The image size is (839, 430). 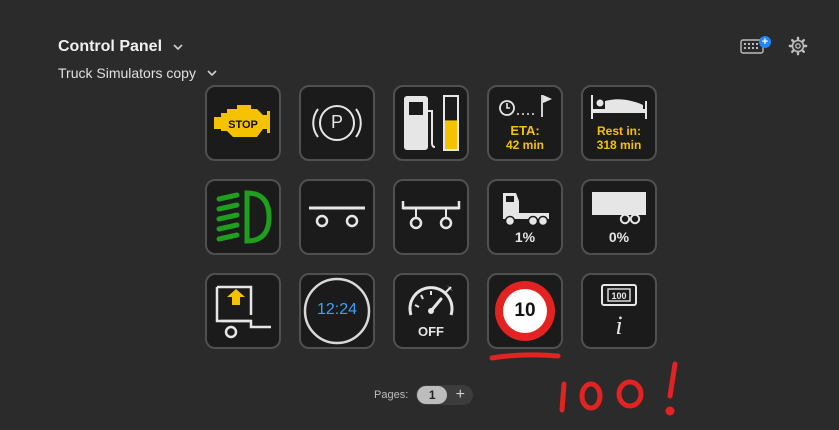 I want to click on key-truck-damage: 1%, so click(x=525, y=217).